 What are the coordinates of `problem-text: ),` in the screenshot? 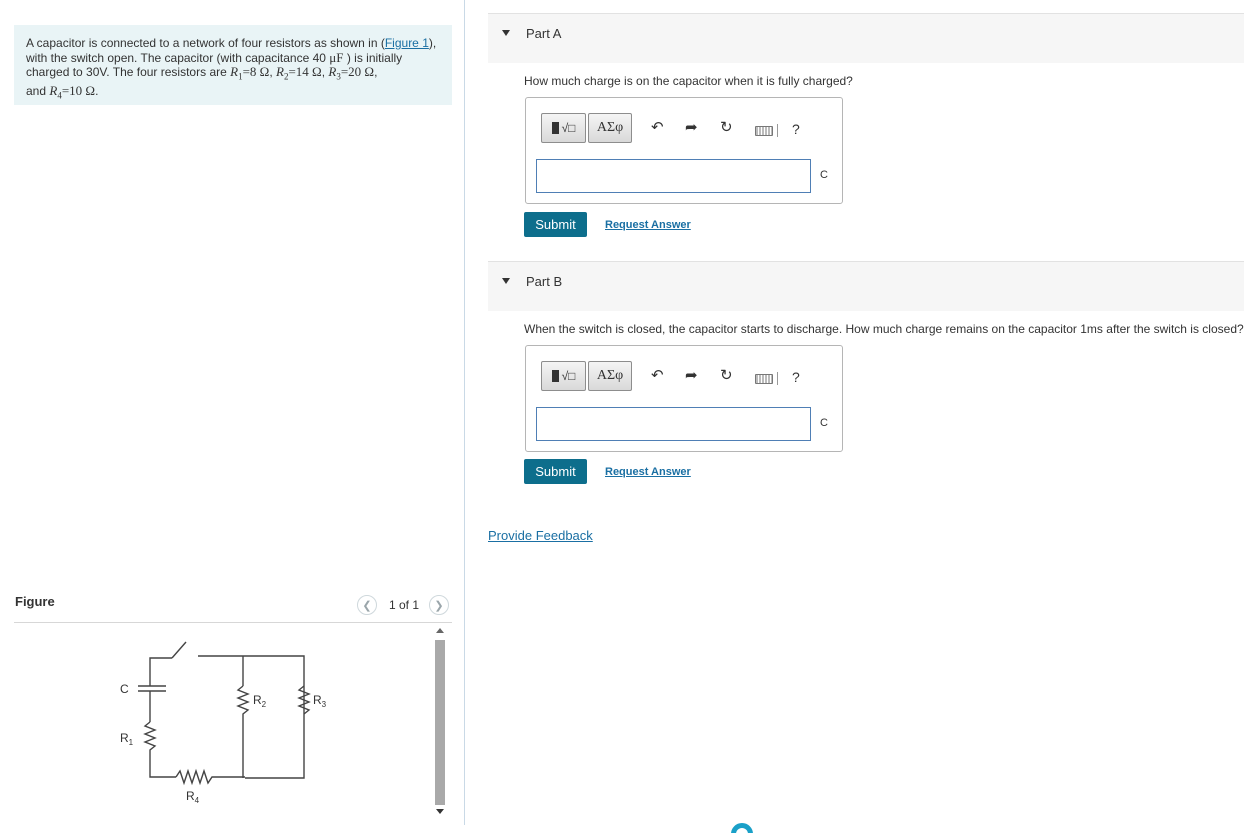 It's located at (432, 43).